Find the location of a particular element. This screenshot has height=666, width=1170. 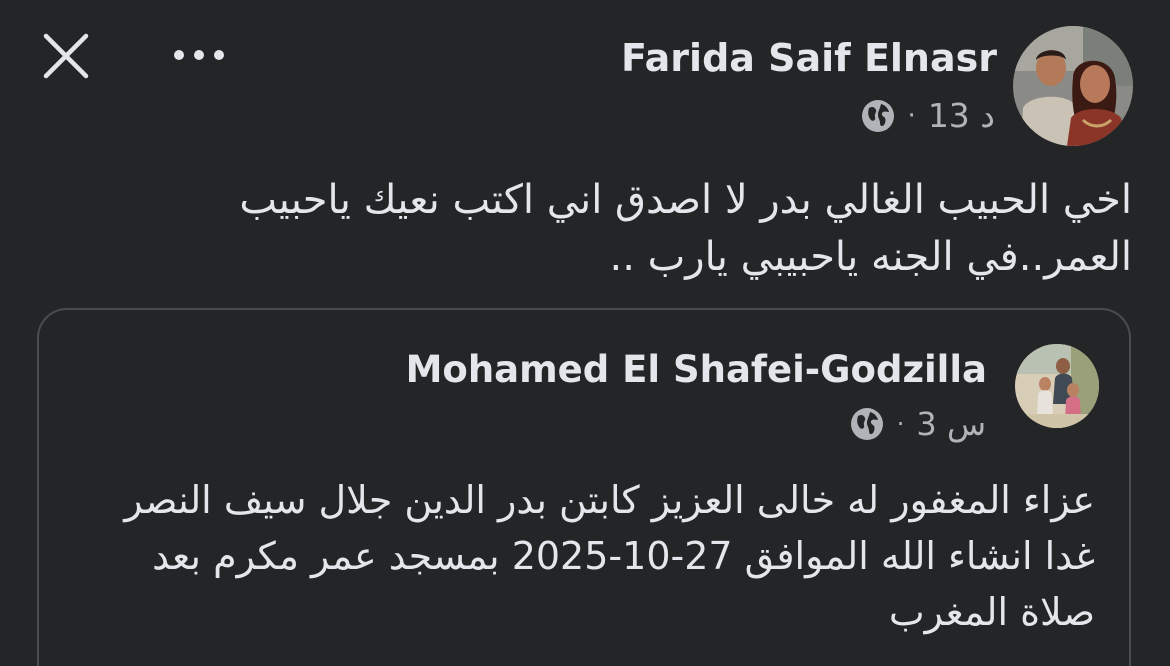

shared-post-meta: · 3 س is located at coordinates (917, 424).